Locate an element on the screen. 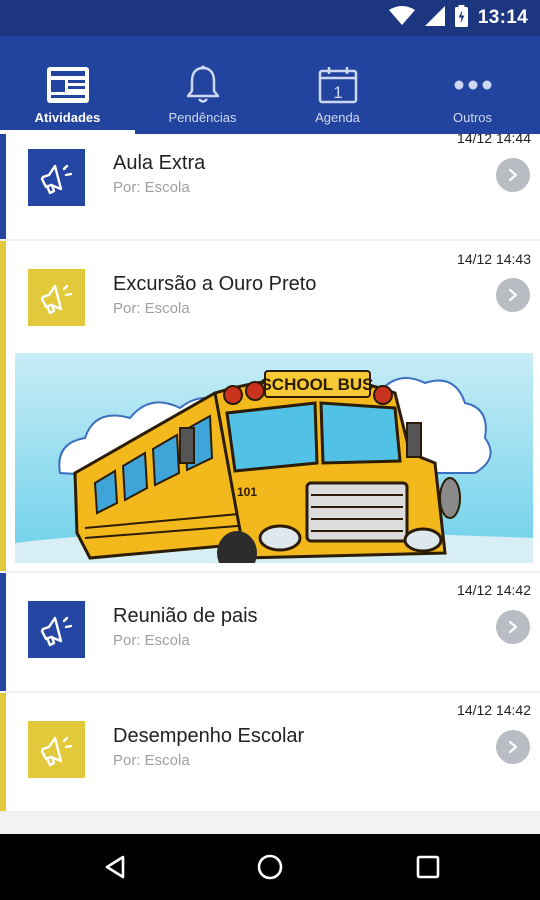 Image resolution: width=540 pixels, height=900 pixels. tab-bar: Atividades Pendências 1 Agenda Outros is located at coordinates (270, 85).